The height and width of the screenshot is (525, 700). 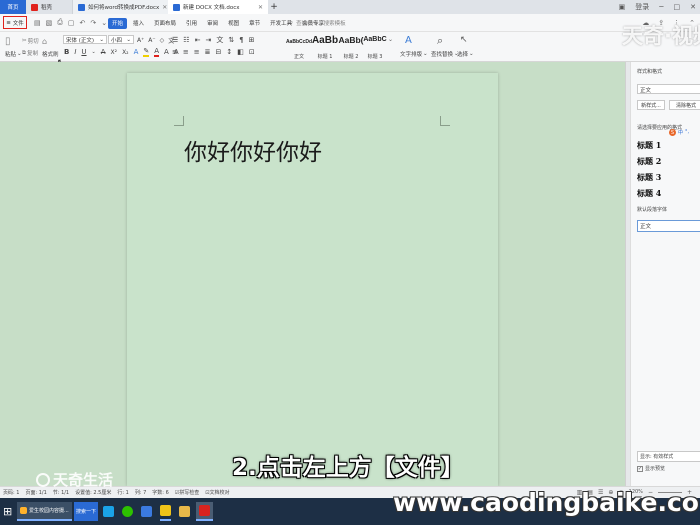 I want to click on style-heading-2: AaBb( 标题 2, so click(x=350, y=47).